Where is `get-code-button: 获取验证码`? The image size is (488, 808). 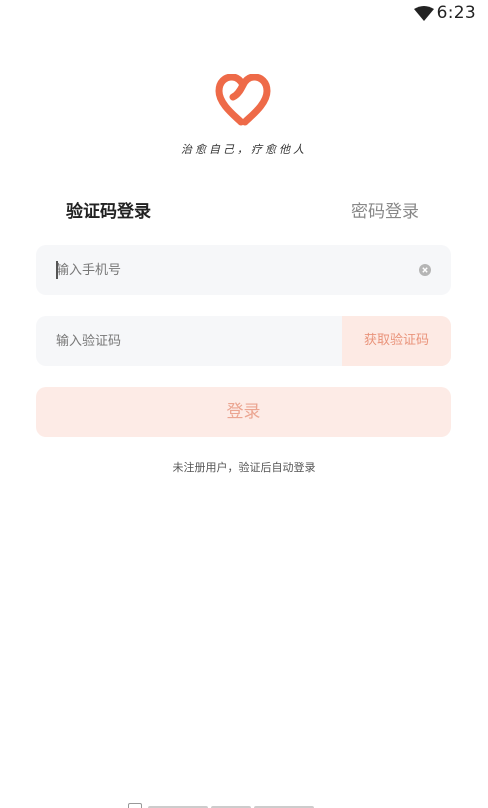
get-code-button: 获取验证码 is located at coordinates (396, 341).